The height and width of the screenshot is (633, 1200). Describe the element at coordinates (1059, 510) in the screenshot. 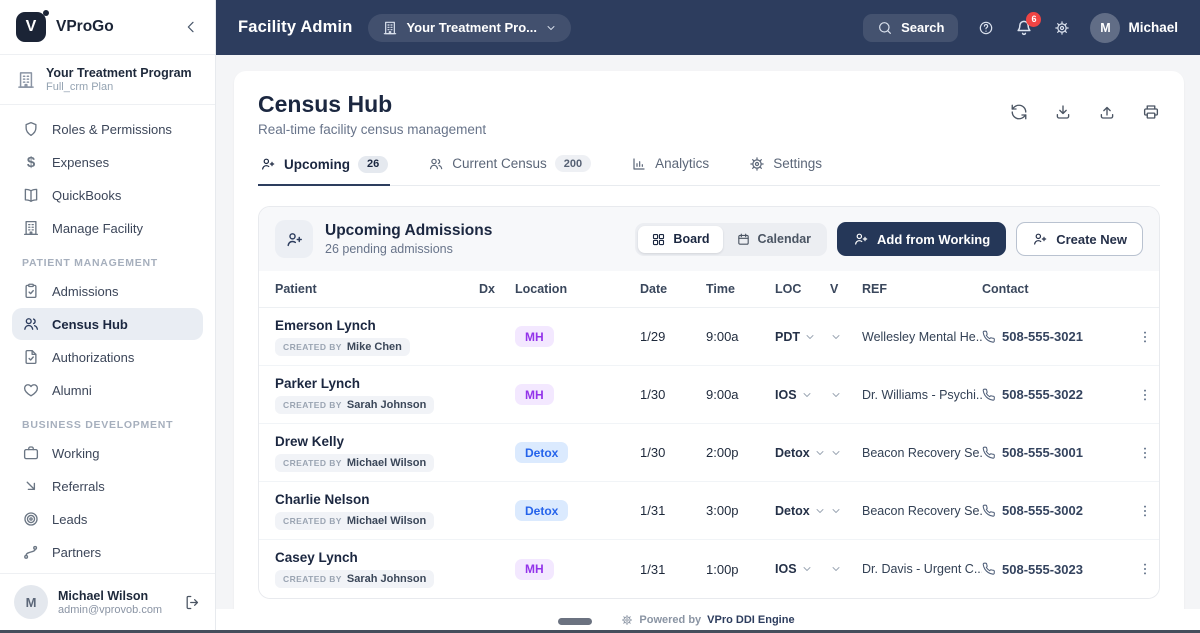

I see `contact-phone: 508-555-3002` at that location.